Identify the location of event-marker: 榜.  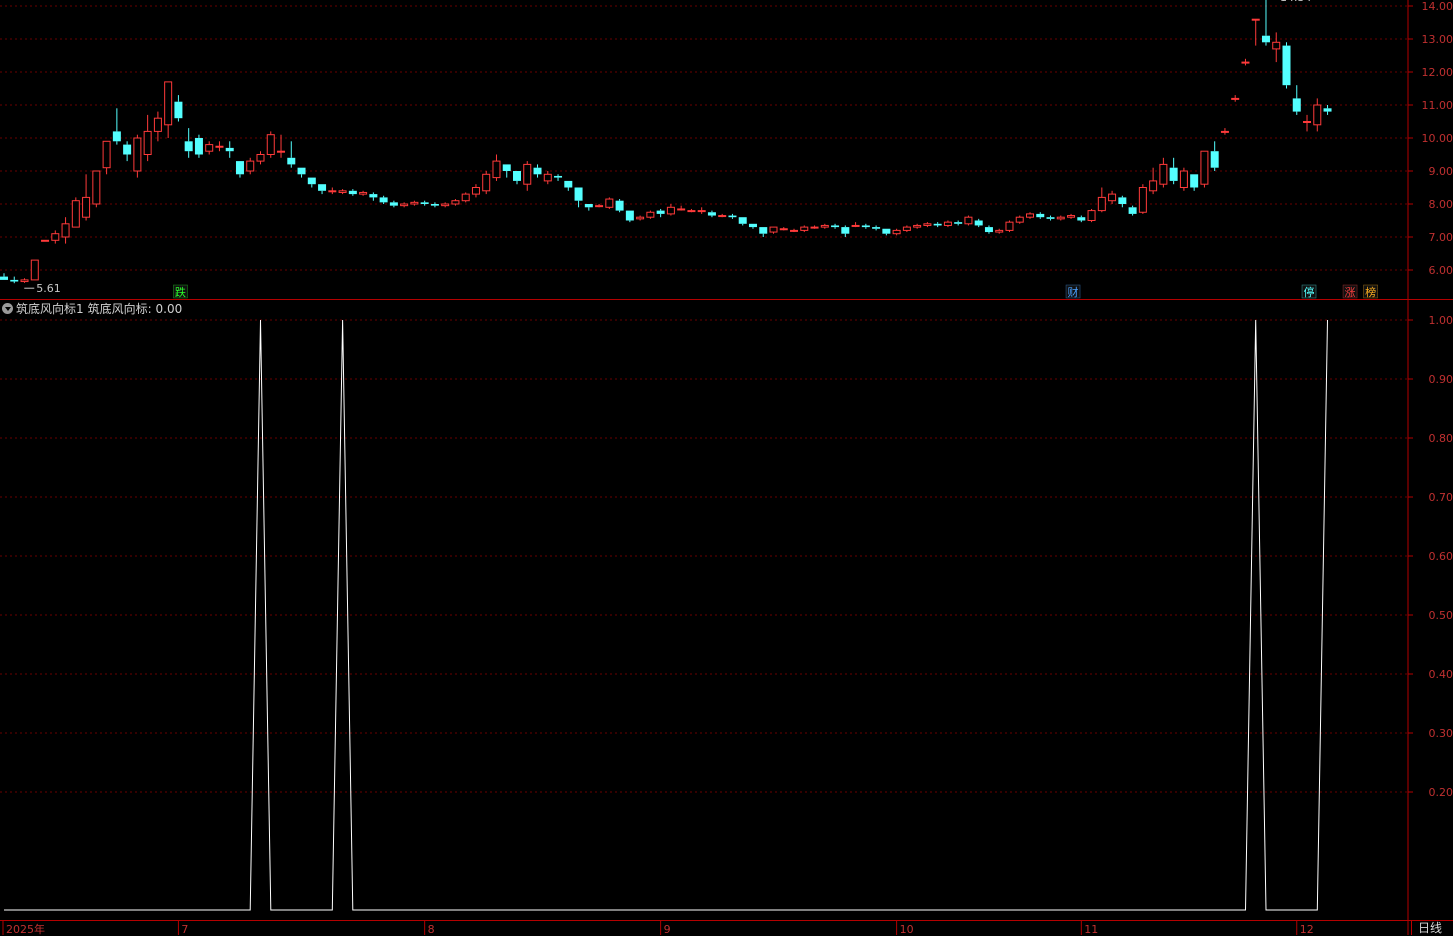
(1371, 292).